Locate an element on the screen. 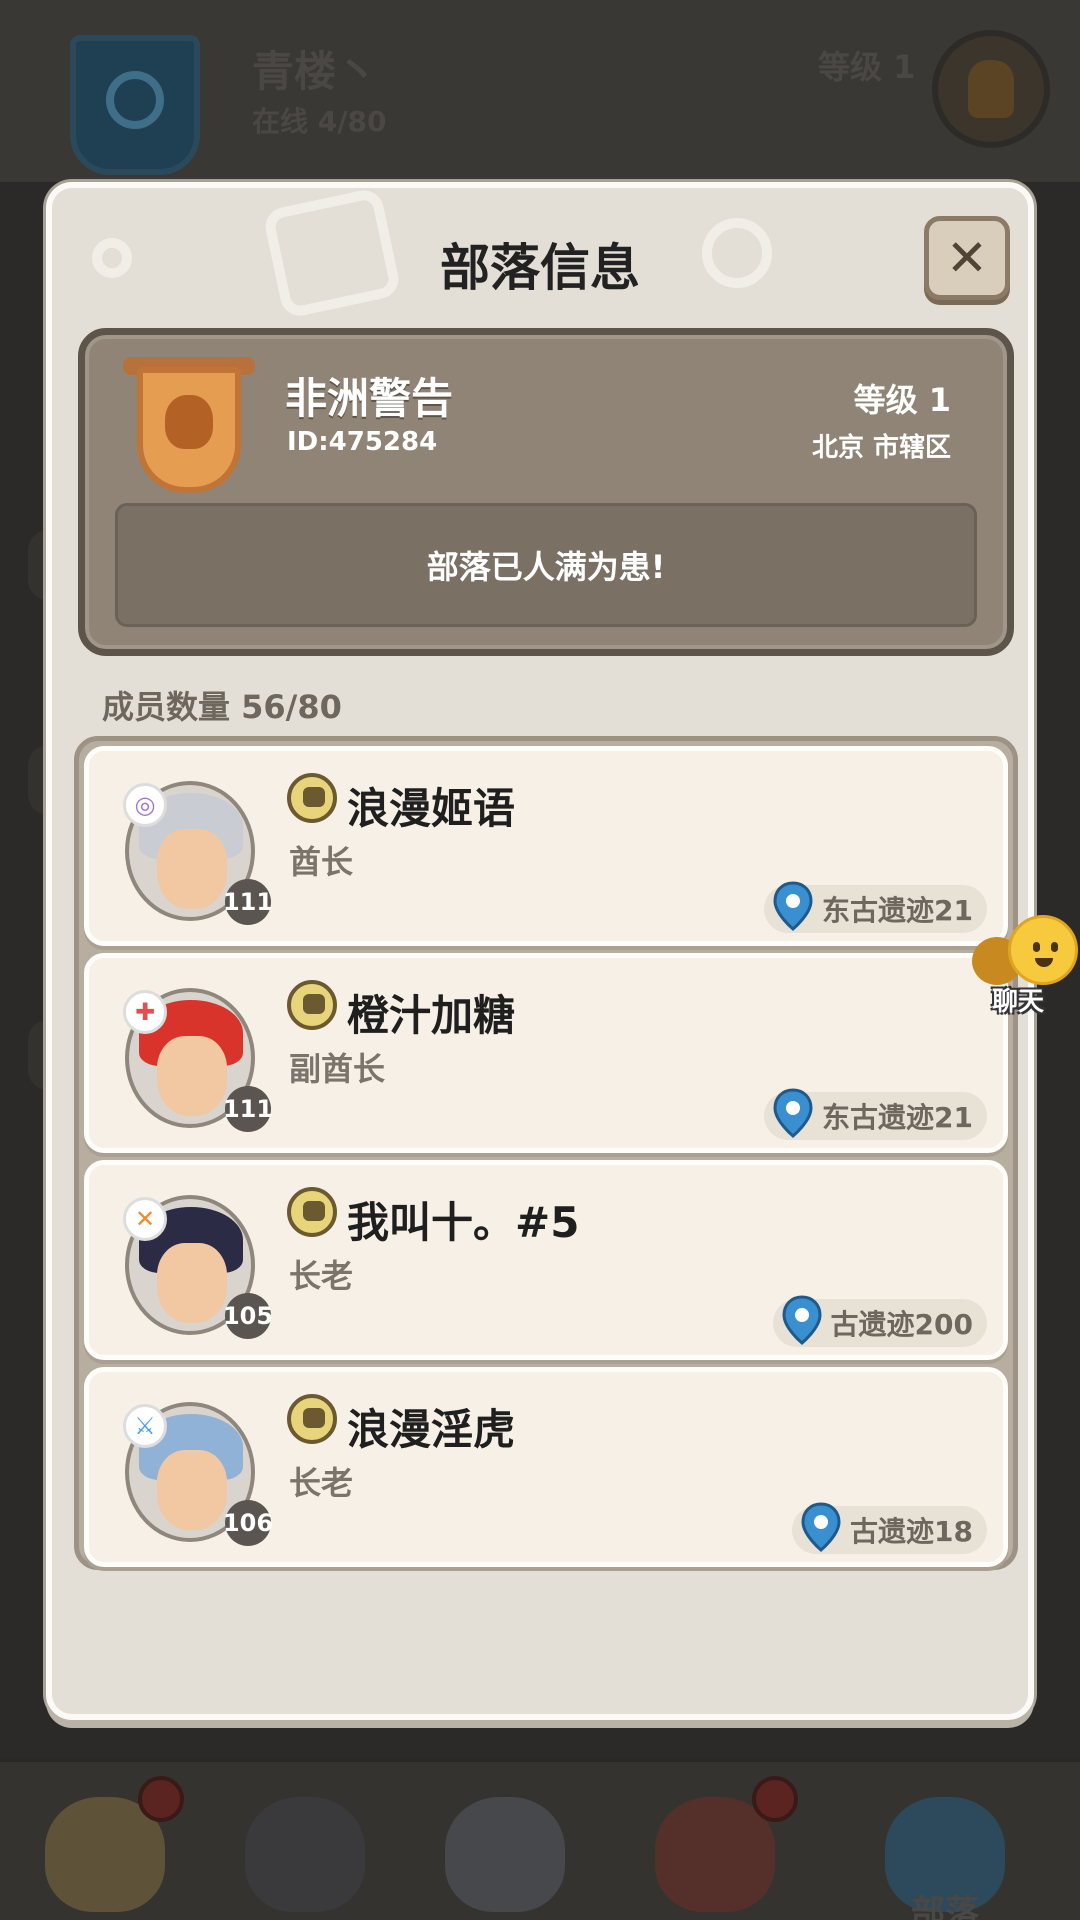  smiley-icon is located at coordinates (1043, 950).